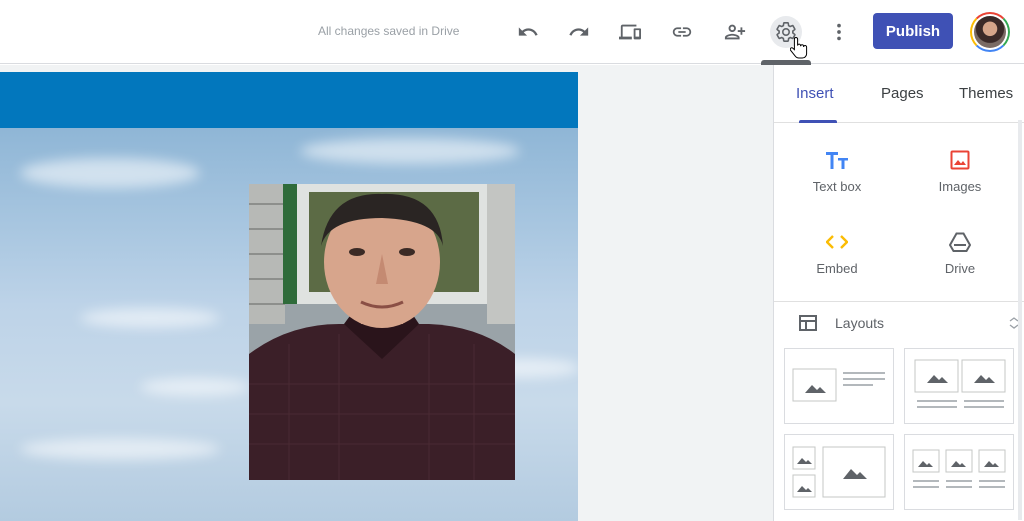 Image resolution: width=1024 pixels, height=521 pixels. Describe the element at coordinates (990, 32) in the screenshot. I see `avatar` at that location.